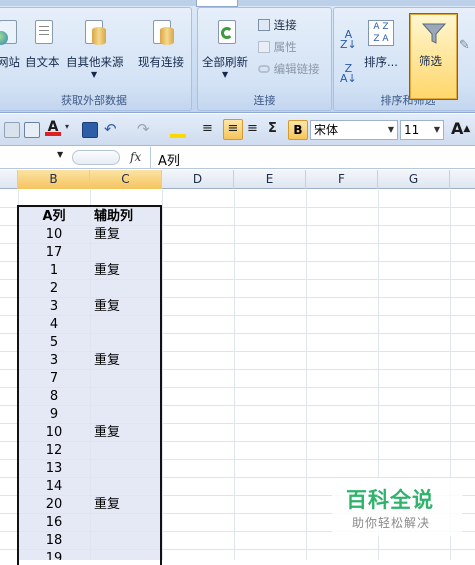 The width and height of the screenshot is (475, 565). Describe the element at coordinates (422, 130) in the screenshot. I see `font-size-select: 11 ▼` at that location.